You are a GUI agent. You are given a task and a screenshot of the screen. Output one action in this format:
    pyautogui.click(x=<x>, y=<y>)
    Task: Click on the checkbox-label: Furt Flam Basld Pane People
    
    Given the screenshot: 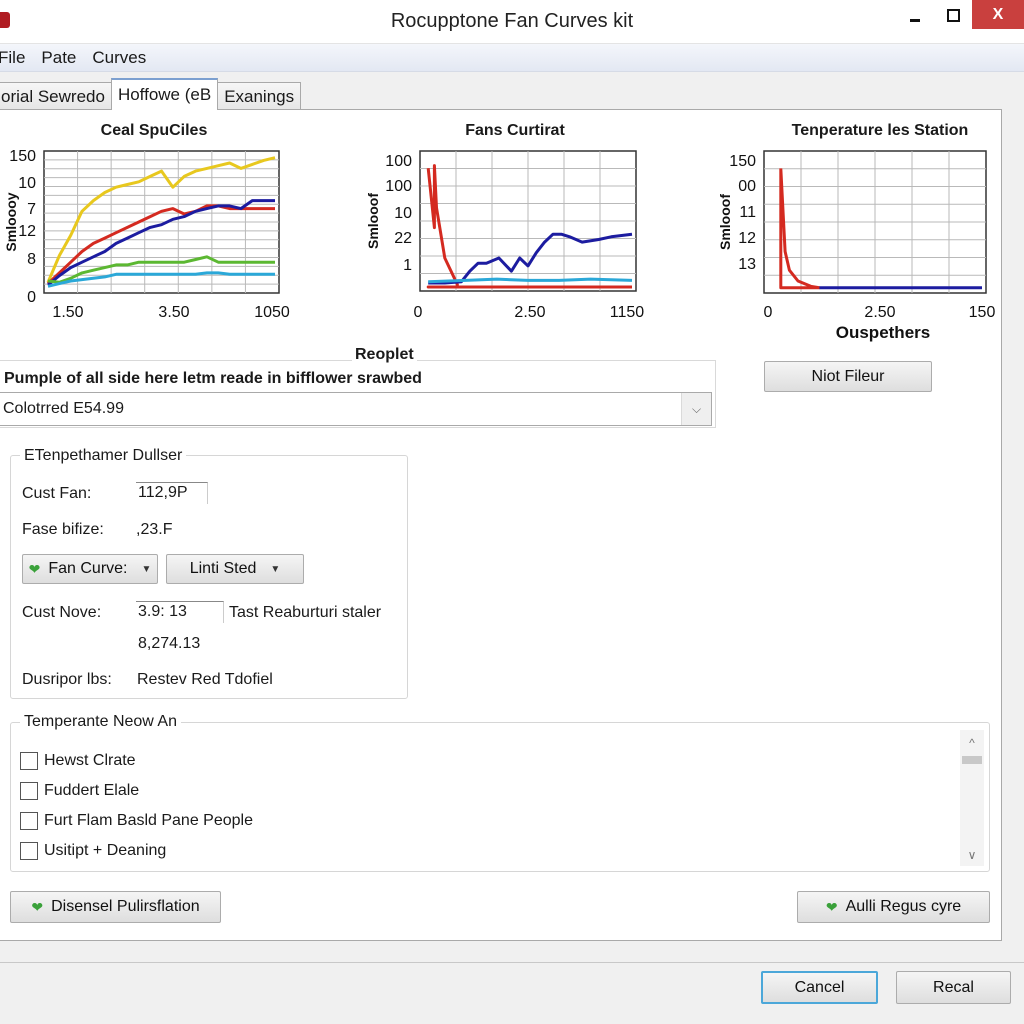 What is the action you would take?
    pyautogui.click(x=148, y=820)
    